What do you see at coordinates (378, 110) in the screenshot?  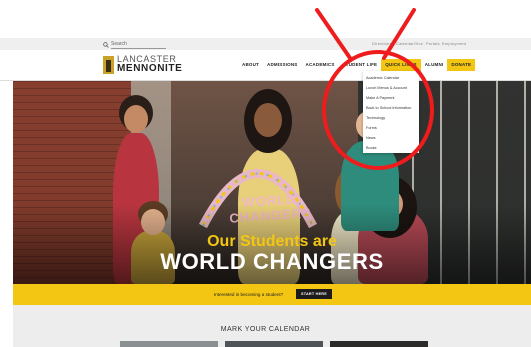 I see `annotation-circle-icon` at bounding box center [378, 110].